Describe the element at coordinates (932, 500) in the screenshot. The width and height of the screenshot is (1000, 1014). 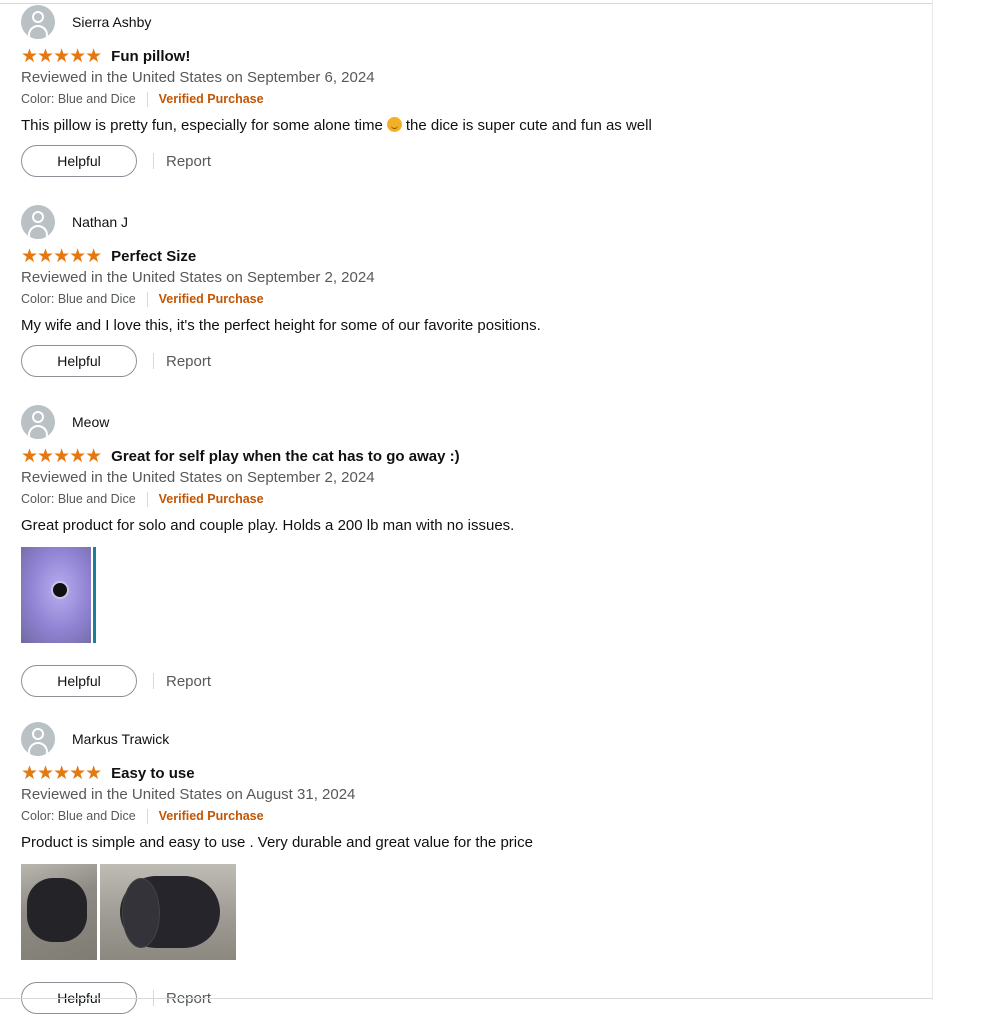
I see `right-divider` at that location.